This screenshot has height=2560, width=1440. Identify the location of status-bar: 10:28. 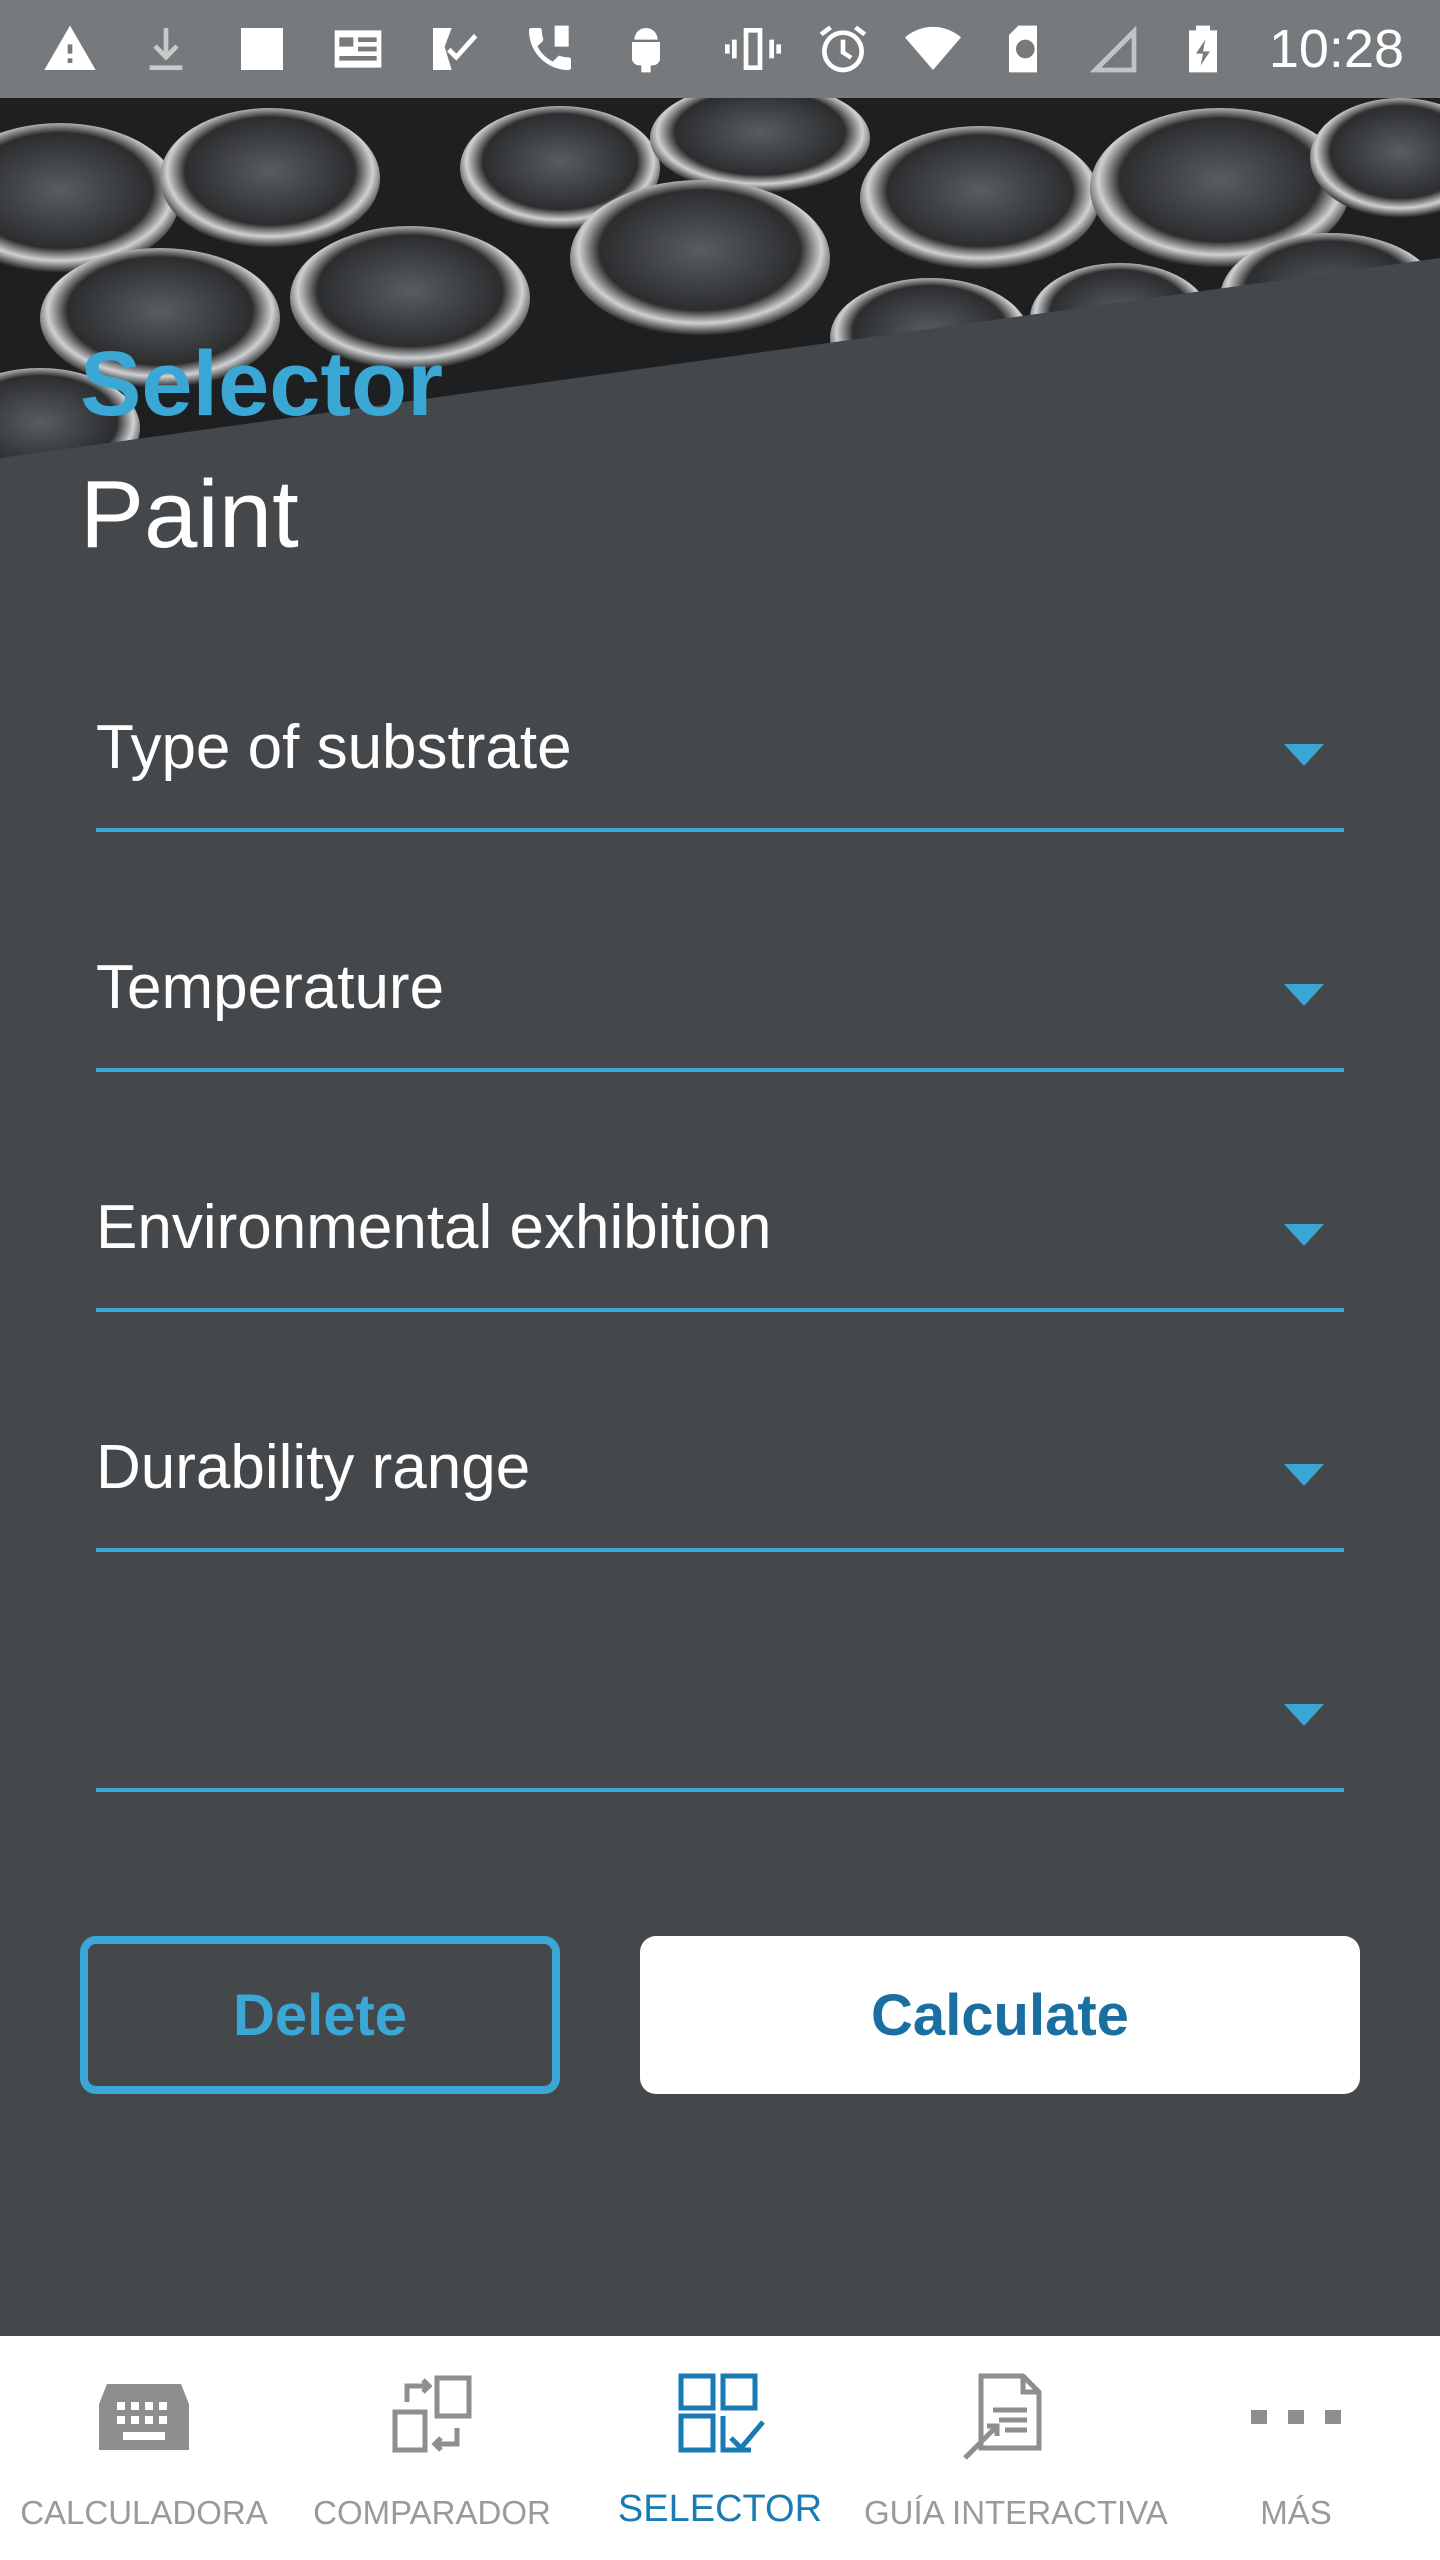
(720, 49).